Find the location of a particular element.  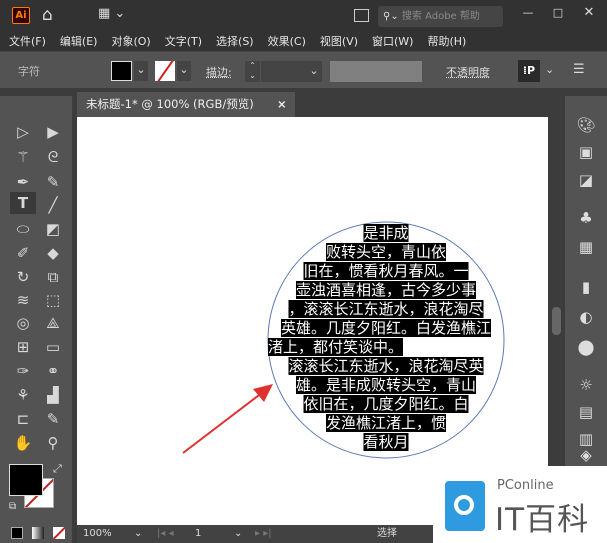

stroke-color-swatch is located at coordinates (165, 71).